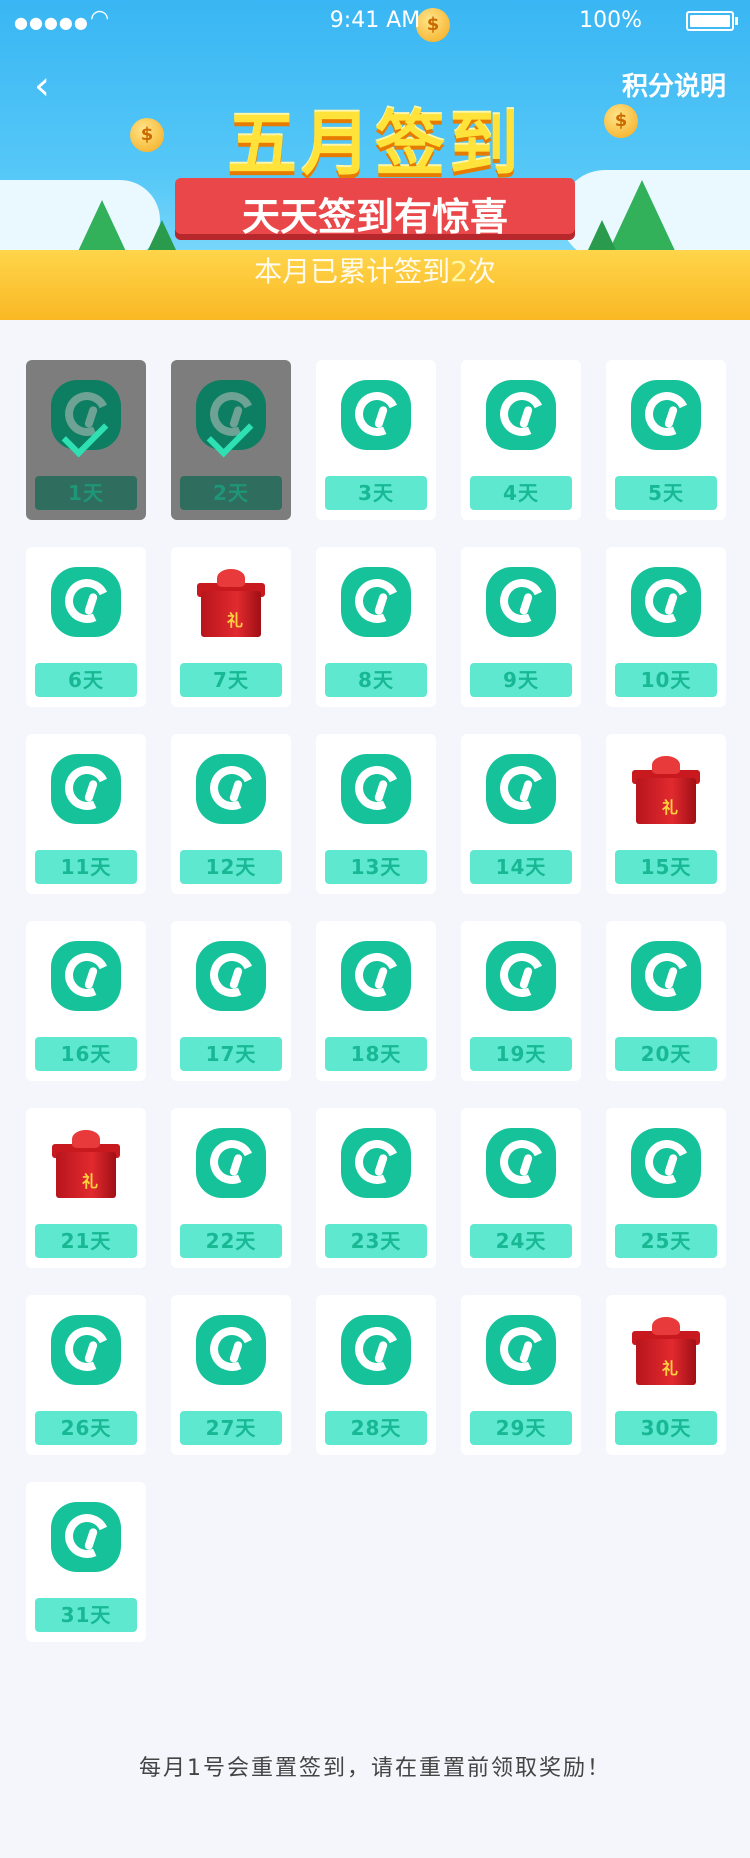 The height and width of the screenshot is (1858, 750). I want to click on day-label: 9天, so click(521, 680).